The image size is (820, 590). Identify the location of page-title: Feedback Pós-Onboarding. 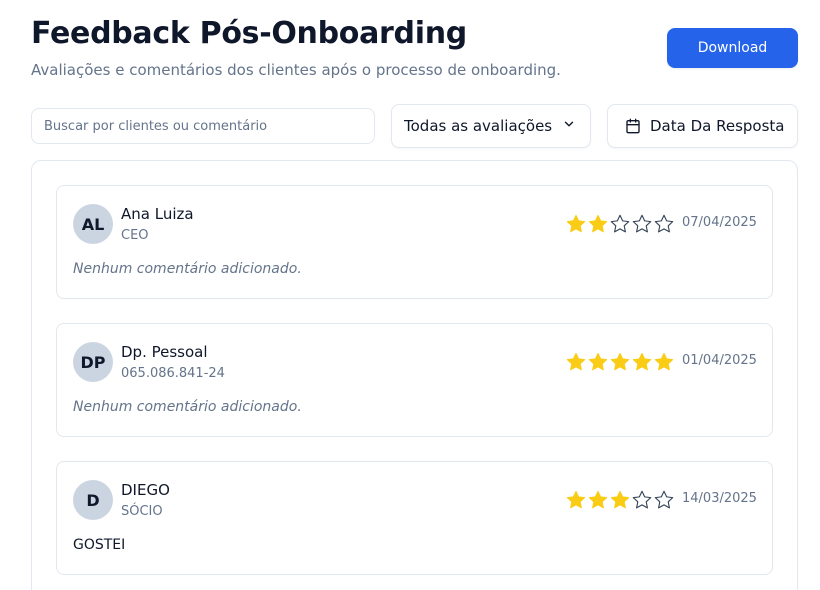
(249, 33).